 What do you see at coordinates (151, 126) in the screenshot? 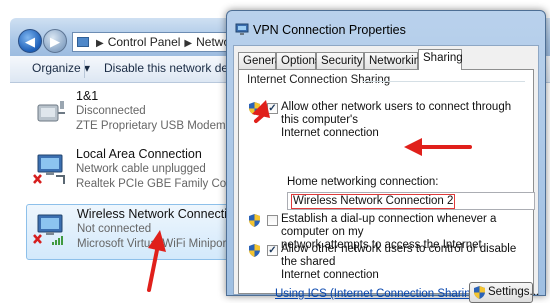
I see `connection-device: ZTE Proprietary USB Modem` at bounding box center [151, 126].